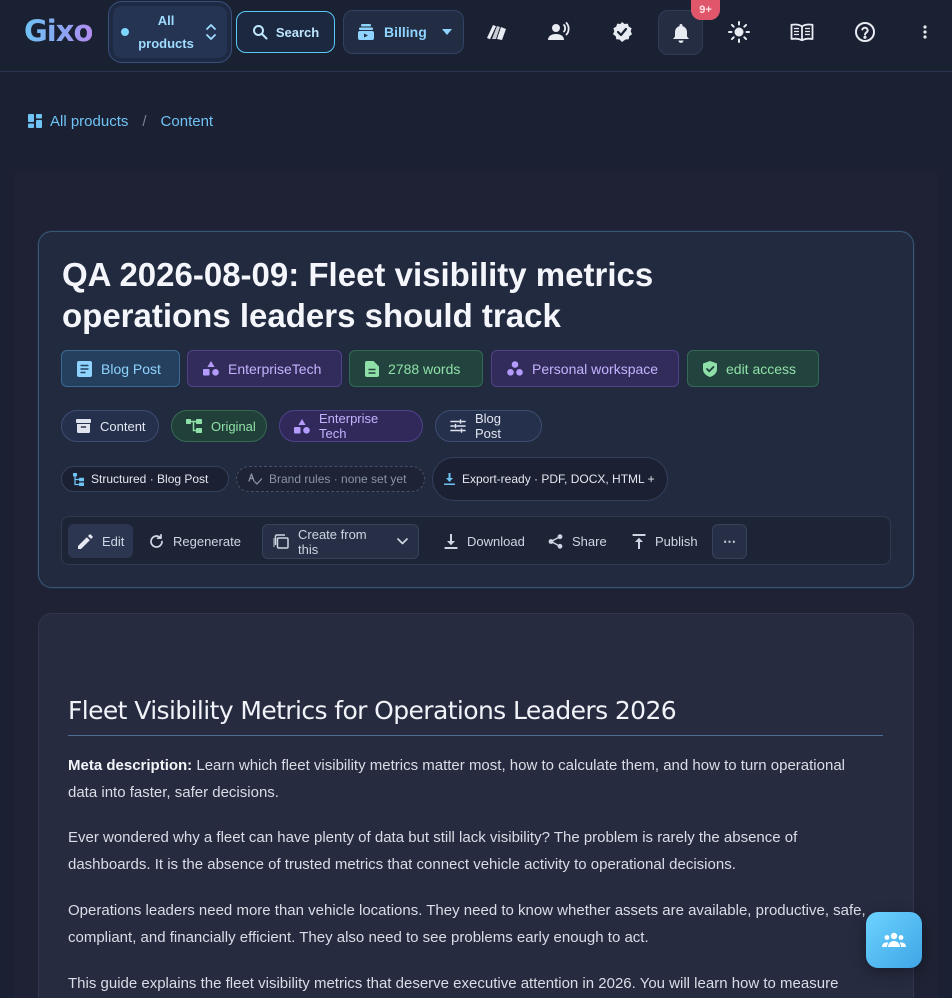 This screenshot has width=952, height=998. What do you see at coordinates (297, 32) in the screenshot?
I see `search-label: Search` at bounding box center [297, 32].